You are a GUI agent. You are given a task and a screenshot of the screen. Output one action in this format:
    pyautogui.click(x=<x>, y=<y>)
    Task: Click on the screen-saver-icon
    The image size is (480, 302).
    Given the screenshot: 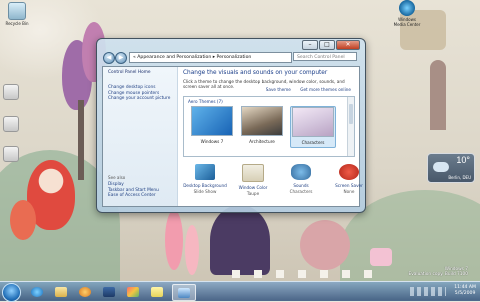 What is the action you would take?
    pyautogui.click(x=349, y=172)
    